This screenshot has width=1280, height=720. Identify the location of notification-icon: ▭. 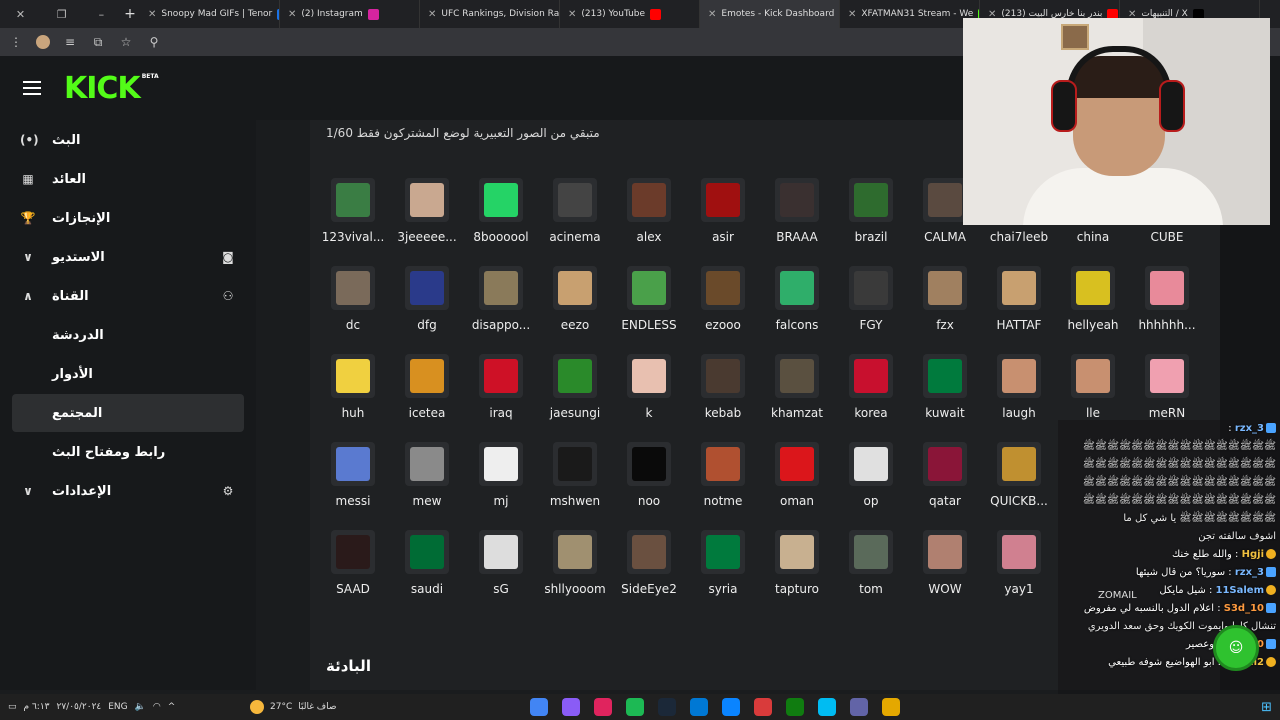
(12, 707).